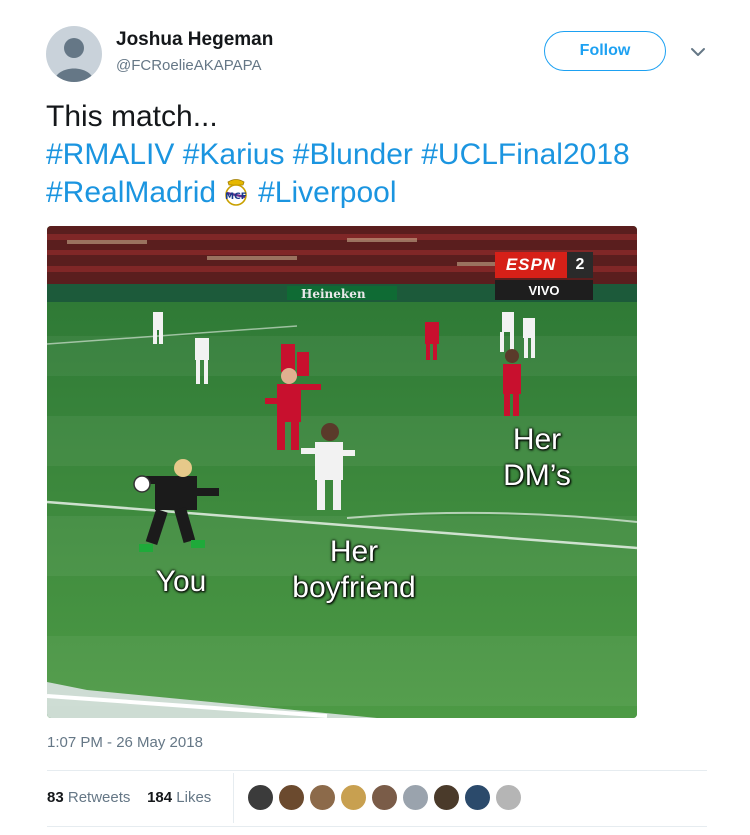 The width and height of the screenshot is (750, 835). What do you see at coordinates (55, 797) in the screenshot?
I see `retweets-count: 83` at bounding box center [55, 797].